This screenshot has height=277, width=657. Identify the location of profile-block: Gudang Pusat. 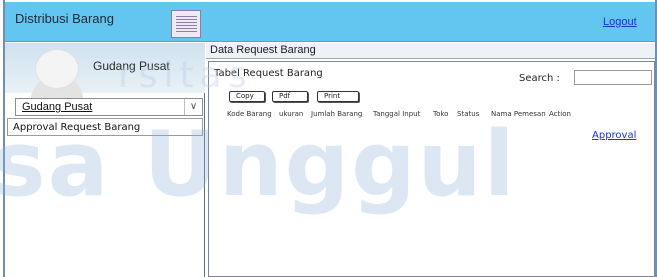
(105, 71).